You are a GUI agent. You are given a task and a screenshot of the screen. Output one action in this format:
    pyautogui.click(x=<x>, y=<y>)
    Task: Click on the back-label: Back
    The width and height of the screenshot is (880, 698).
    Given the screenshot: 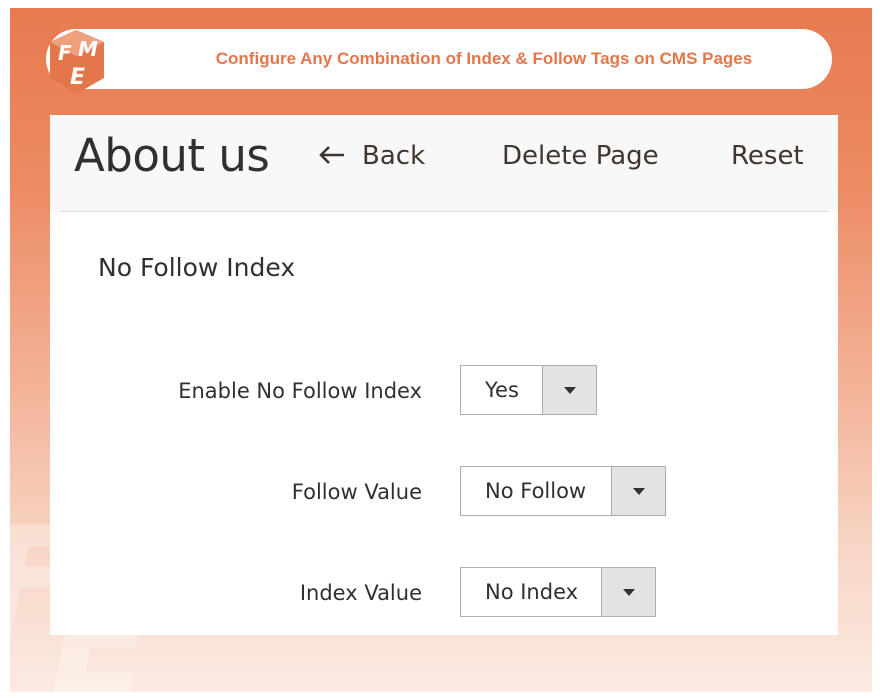 What is the action you would take?
    pyautogui.click(x=394, y=156)
    